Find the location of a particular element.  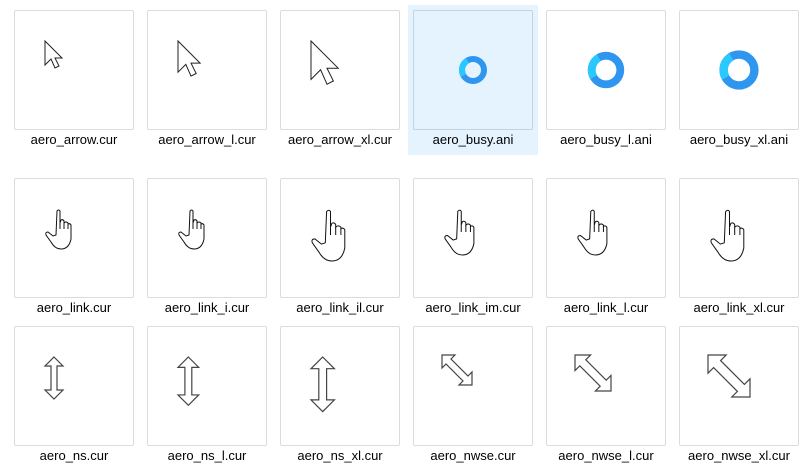

file-name: aero_arrow.cur is located at coordinates (74, 139).